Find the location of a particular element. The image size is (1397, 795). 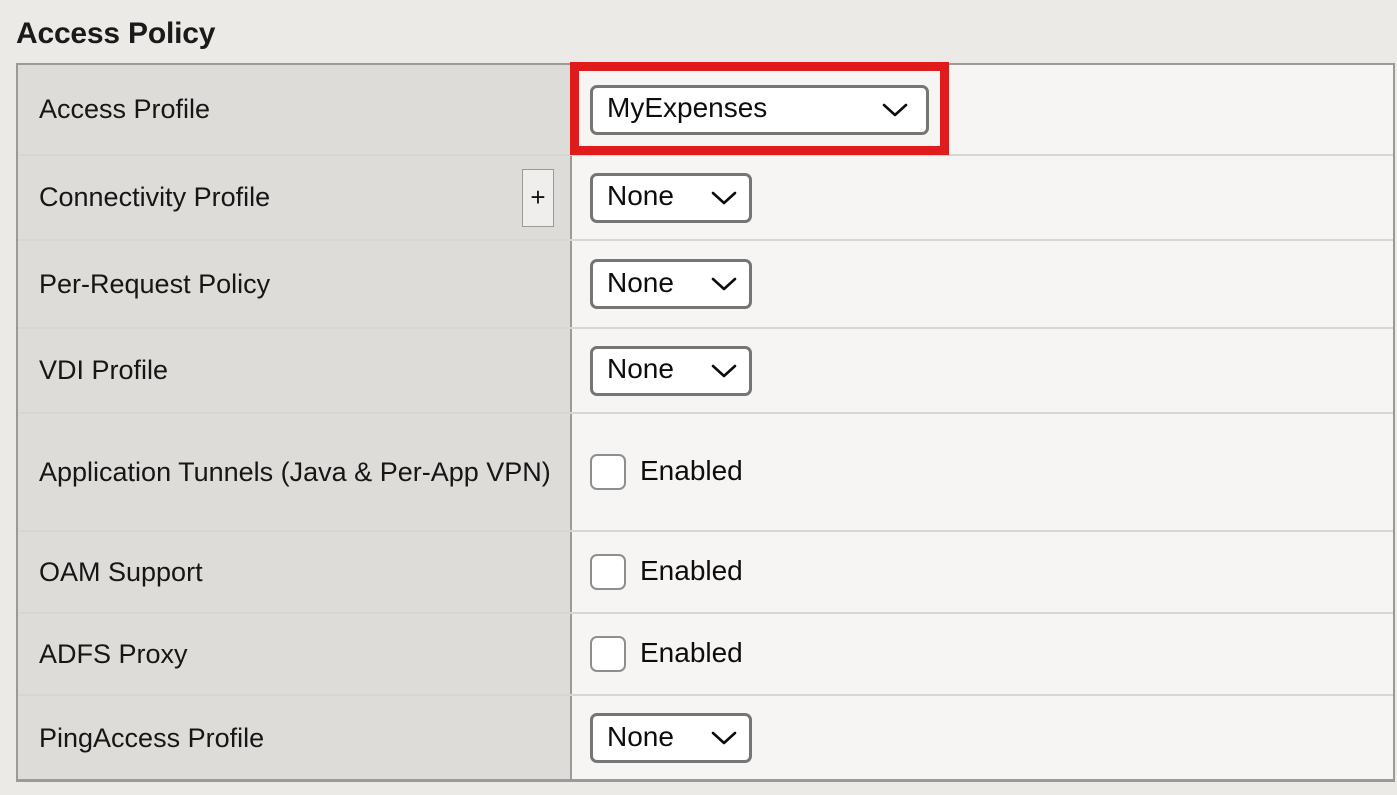

table-row: Connectivity Profile + None is located at coordinates (705, 198).